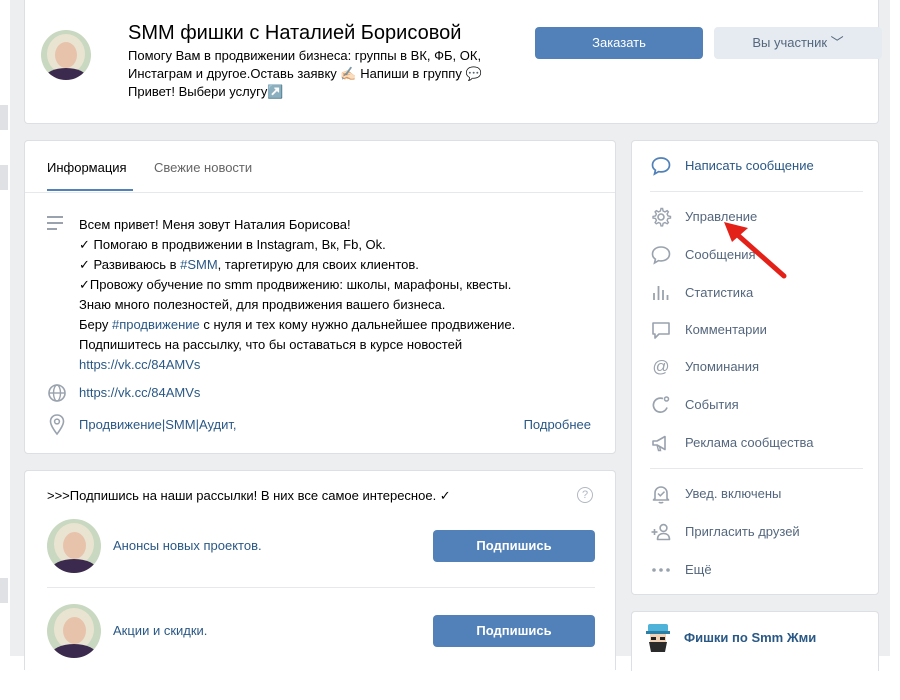  I want to click on message-icon, so click(661, 255).